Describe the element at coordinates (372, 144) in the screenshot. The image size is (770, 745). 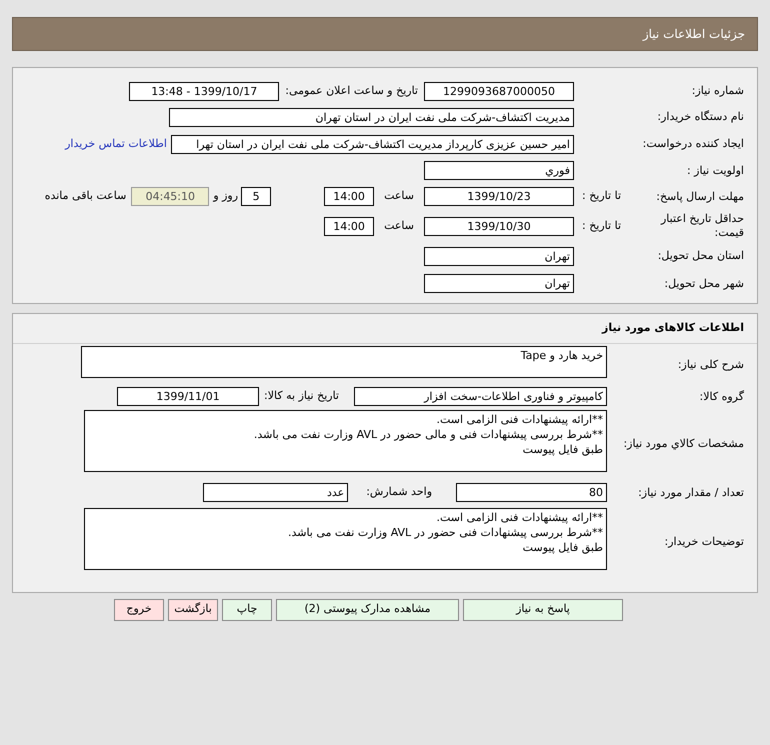
I see `input-field: امیر حسین عزیزی کارپرداز مدیریت اکتشاف-شرکت ملی نفت ایران در استان تهرا` at that location.